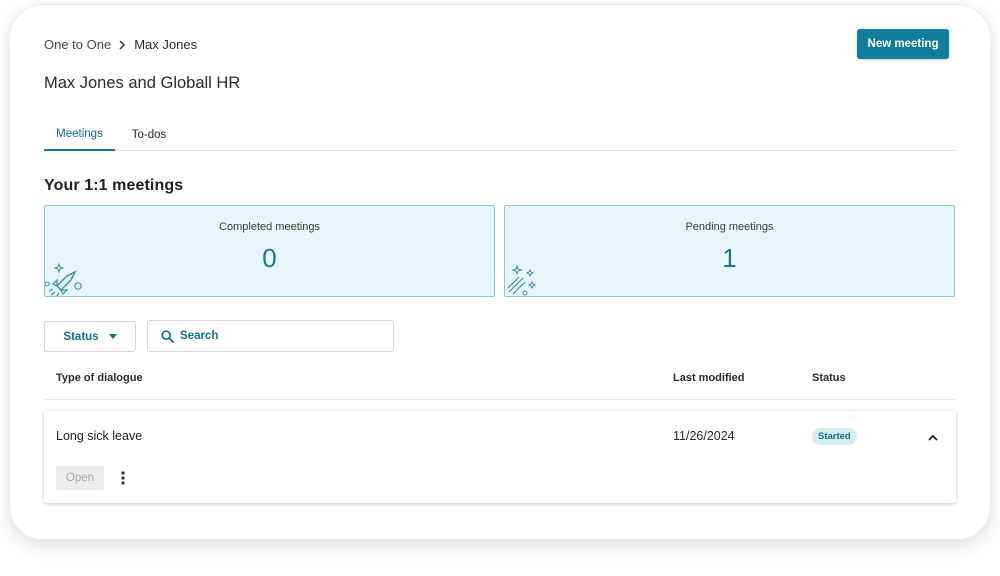  I want to click on dialogue-type: Long sick leave, so click(99, 436).